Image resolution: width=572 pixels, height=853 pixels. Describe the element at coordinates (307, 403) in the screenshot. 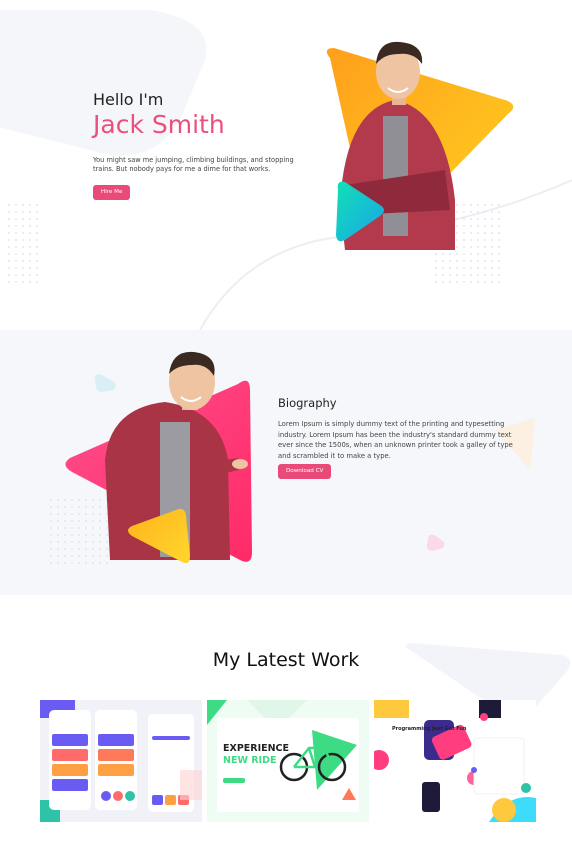

I see `biography-title: Biography` at that location.